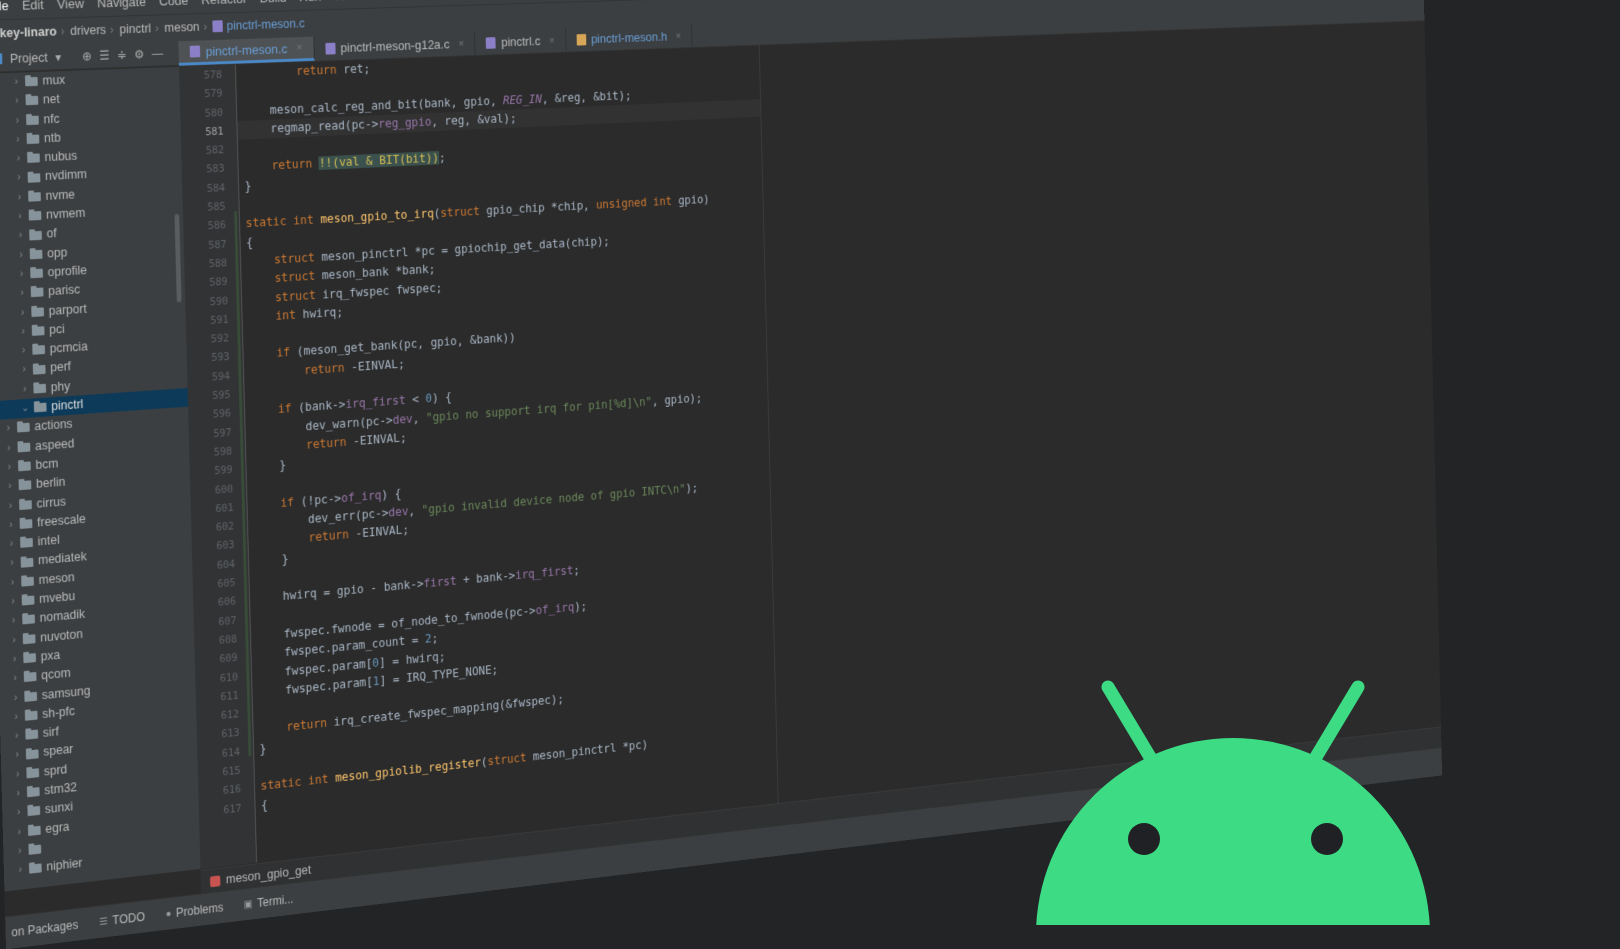 The height and width of the screenshot is (949, 1620). What do you see at coordinates (122, 919) in the screenshot?
I see `tool-window-button: ☰ TODO` at bounding box center [122, 919].